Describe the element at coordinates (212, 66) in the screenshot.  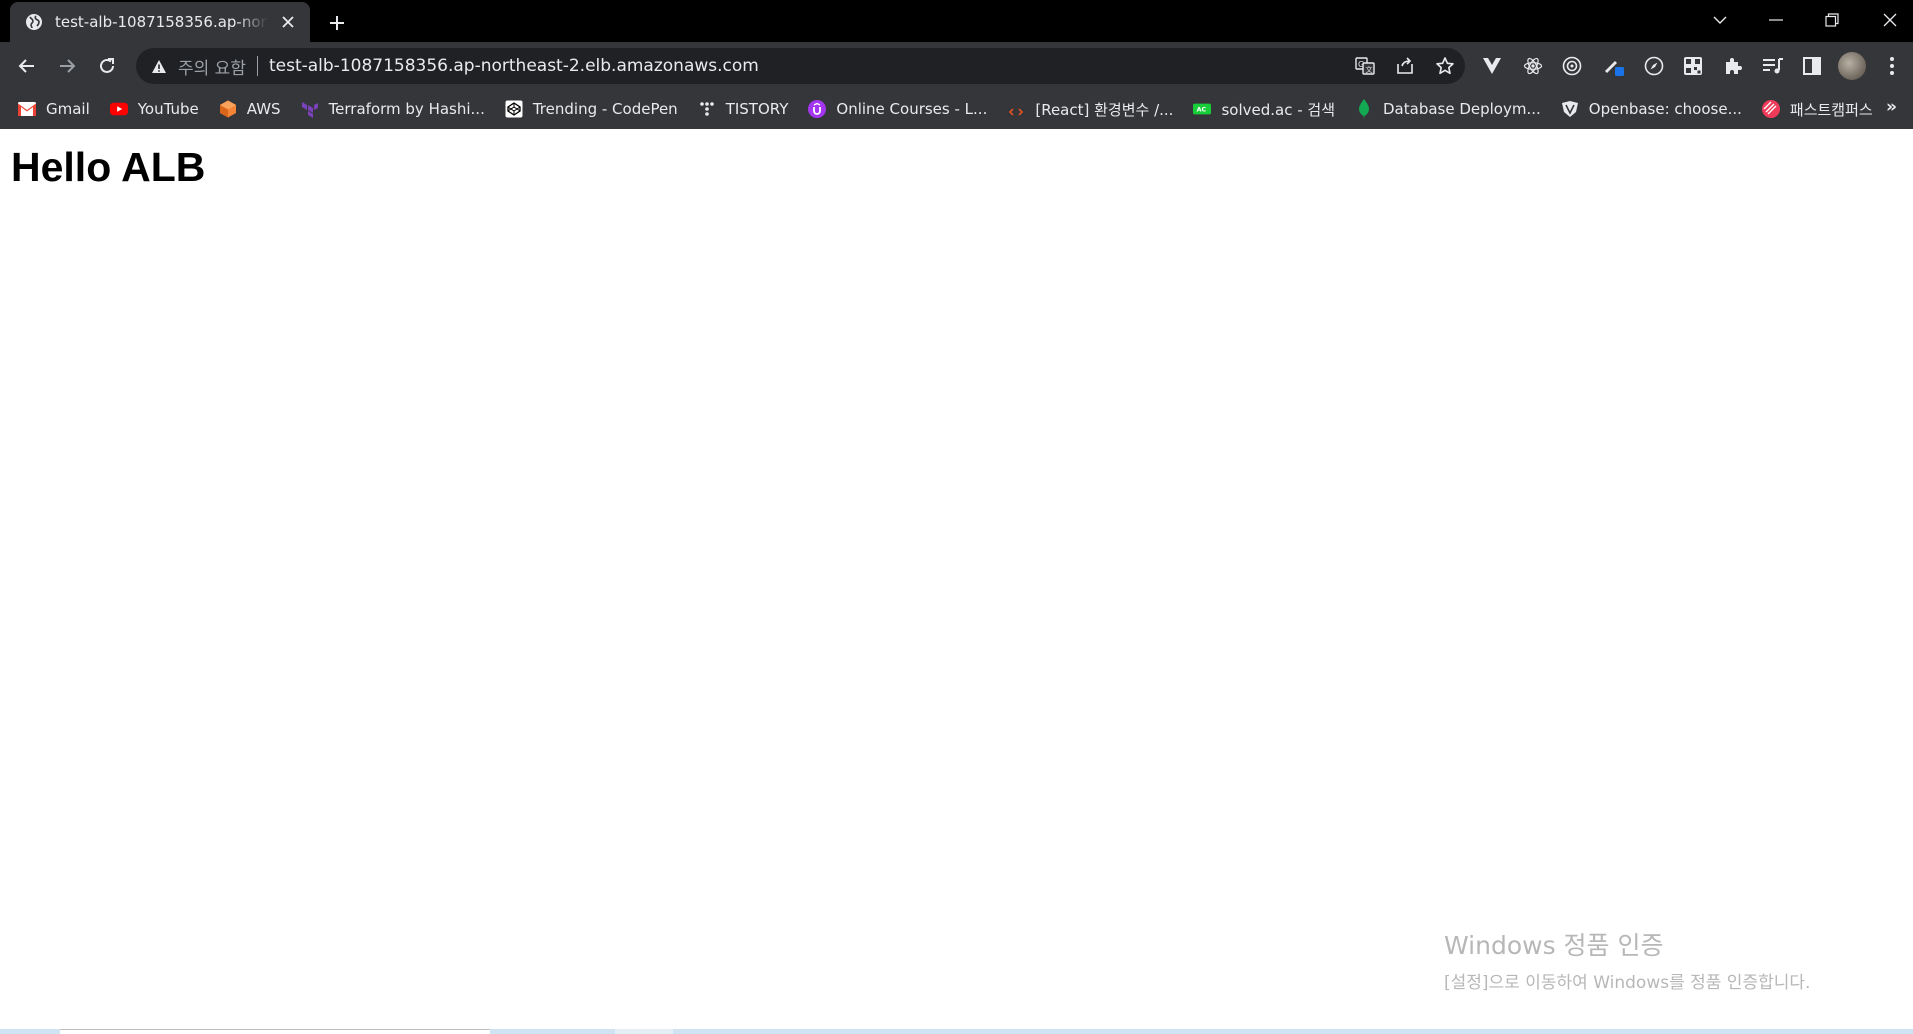
I see `security-label: 주의 요함` at that location.